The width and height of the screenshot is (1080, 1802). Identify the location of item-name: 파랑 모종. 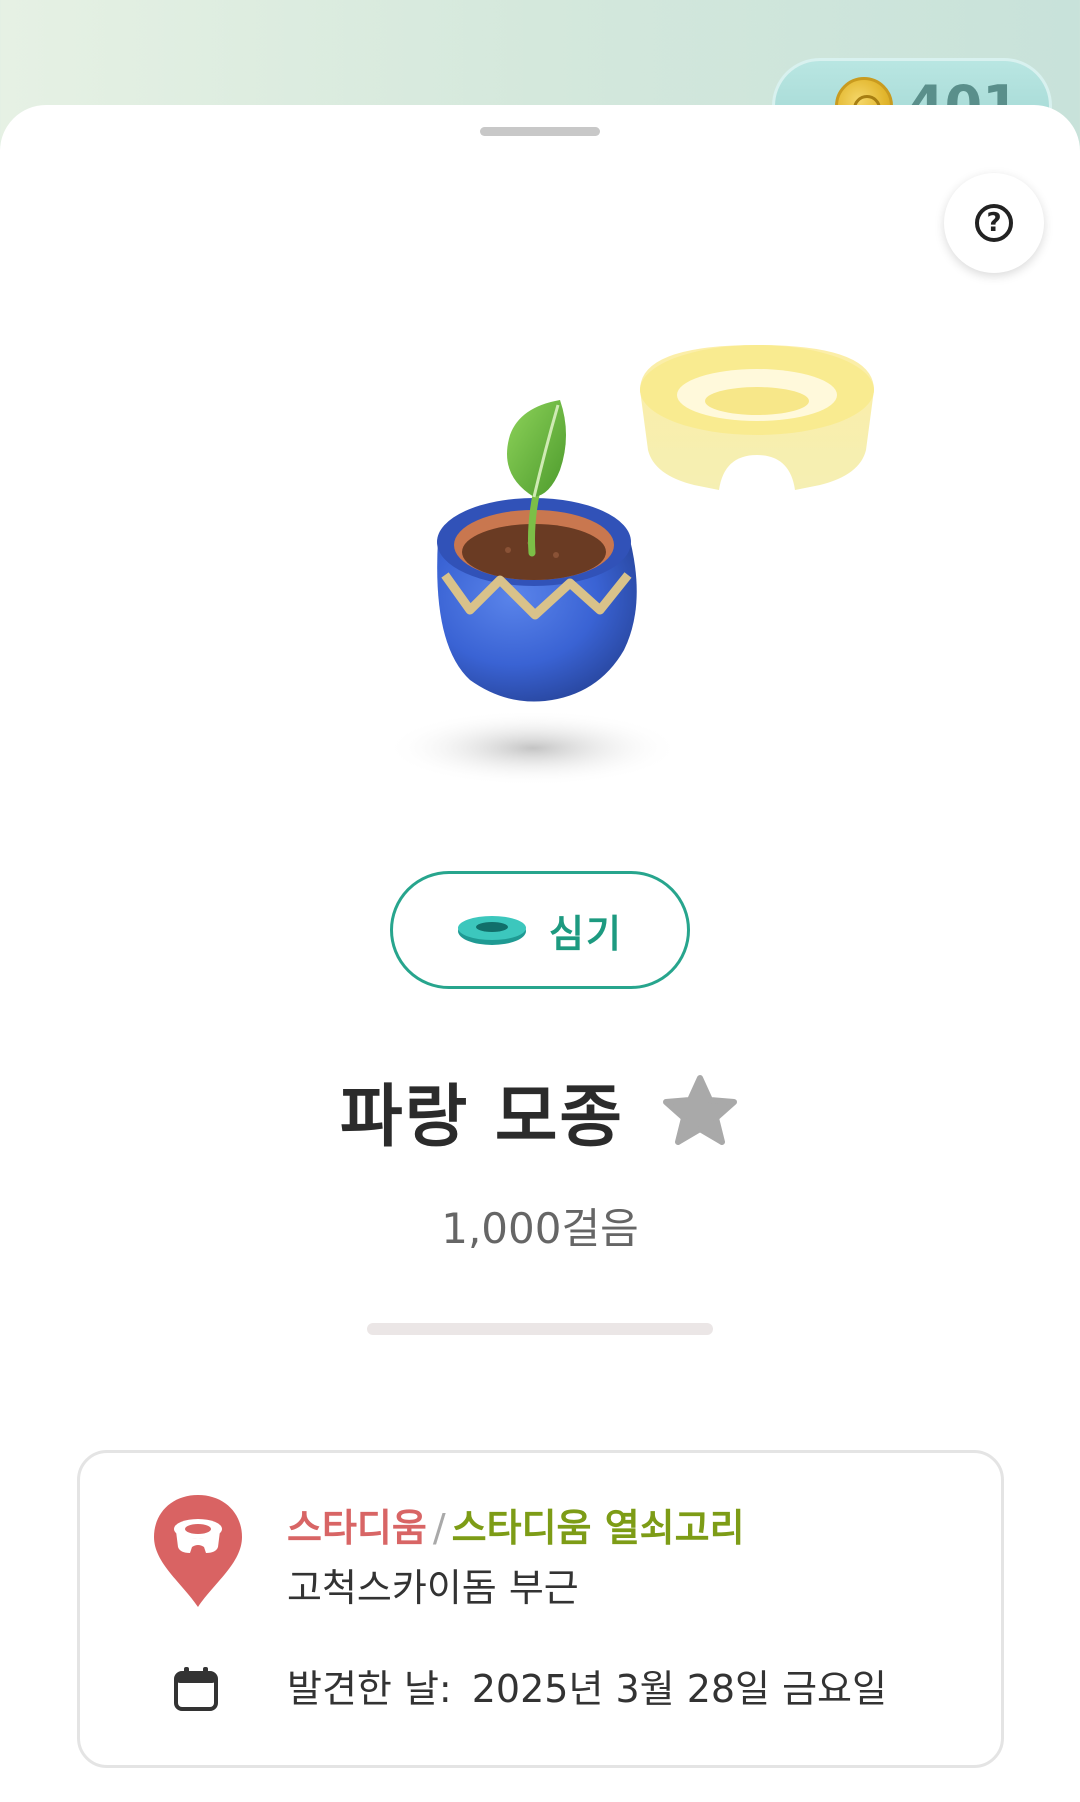
(482, 1117).